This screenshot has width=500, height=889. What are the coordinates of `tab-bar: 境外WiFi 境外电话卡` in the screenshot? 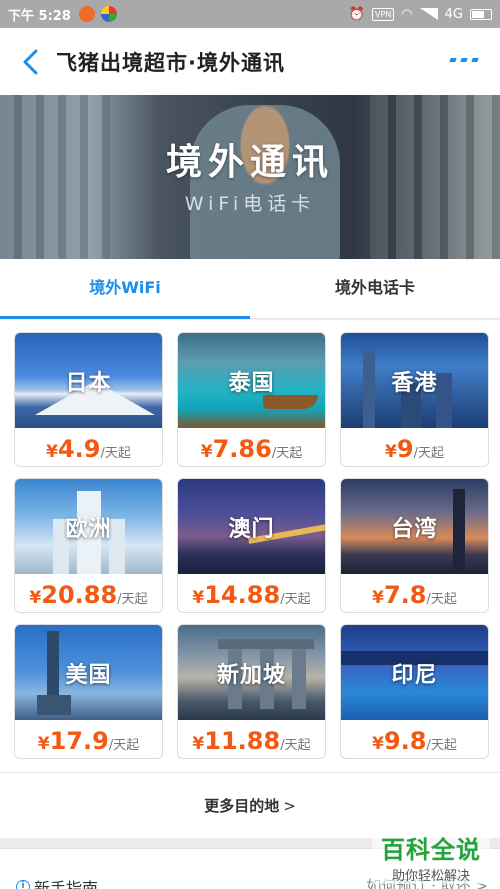 It's located at (250, 289).